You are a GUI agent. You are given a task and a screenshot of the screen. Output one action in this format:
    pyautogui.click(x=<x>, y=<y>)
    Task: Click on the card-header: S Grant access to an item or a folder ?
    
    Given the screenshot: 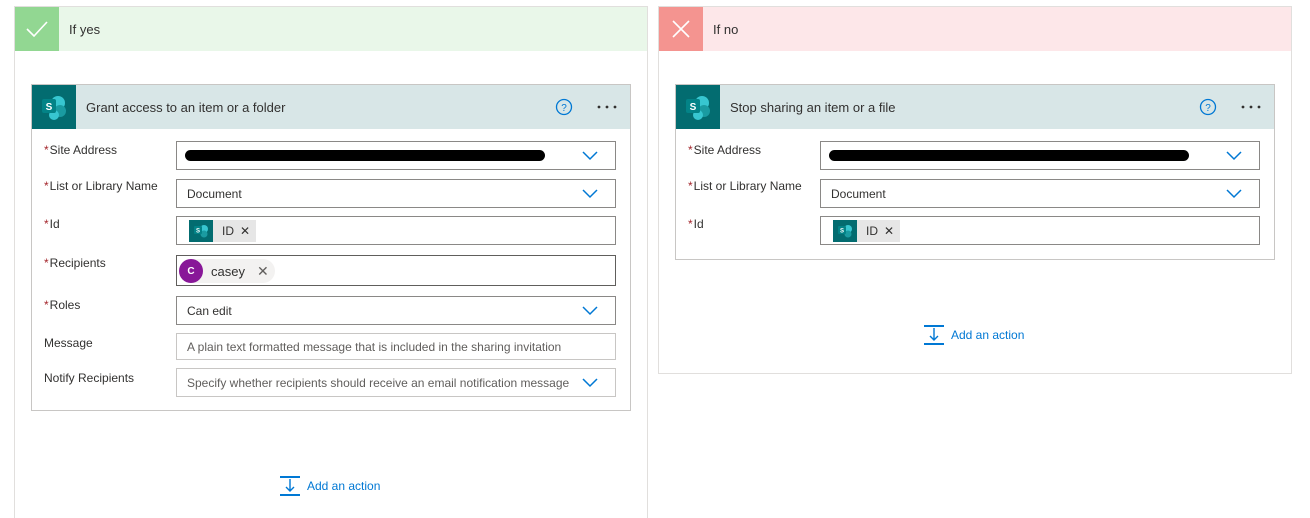 What is the action you would take?
    pyautogui.click(x=331, y=107)
    